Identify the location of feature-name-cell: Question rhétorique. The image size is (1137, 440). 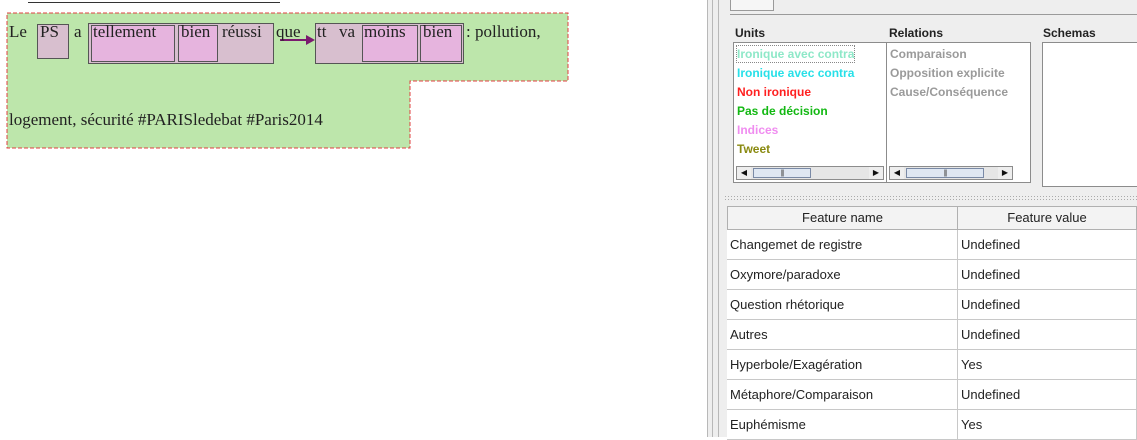
(842, 305).